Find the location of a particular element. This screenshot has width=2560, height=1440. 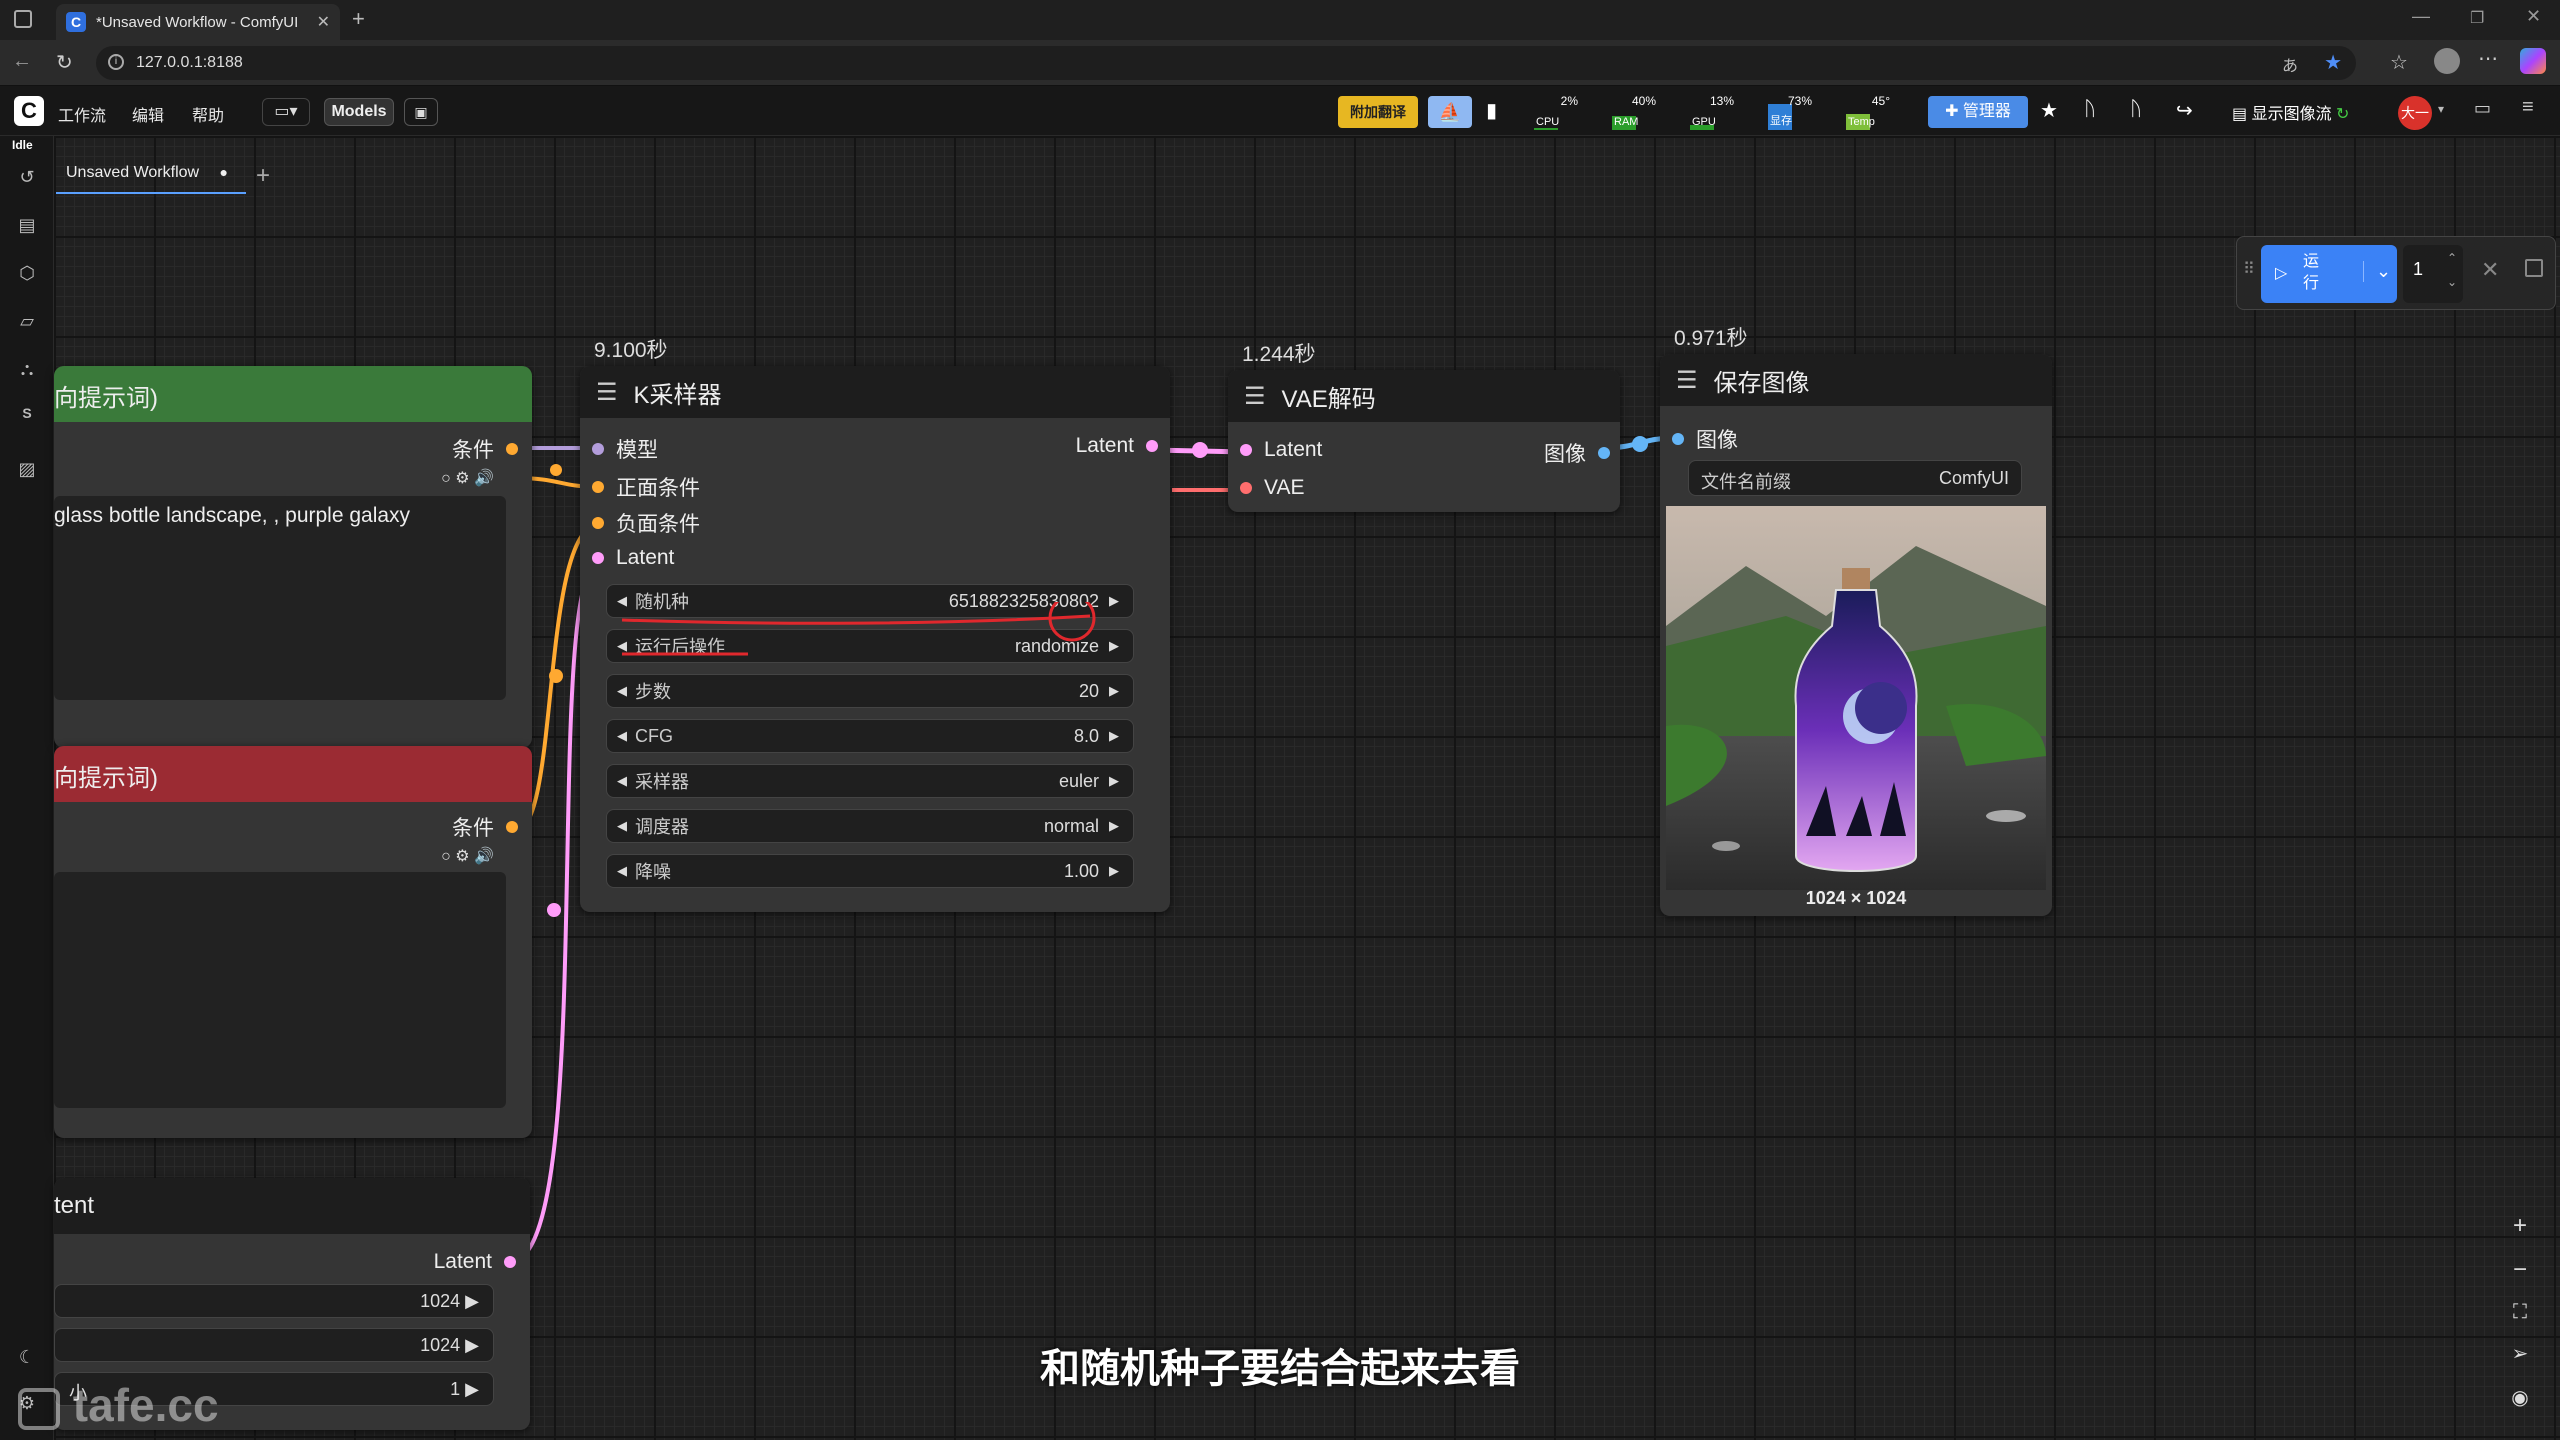

ksampler-input-positive: 正面条件 is located at coordinates (646, 487).